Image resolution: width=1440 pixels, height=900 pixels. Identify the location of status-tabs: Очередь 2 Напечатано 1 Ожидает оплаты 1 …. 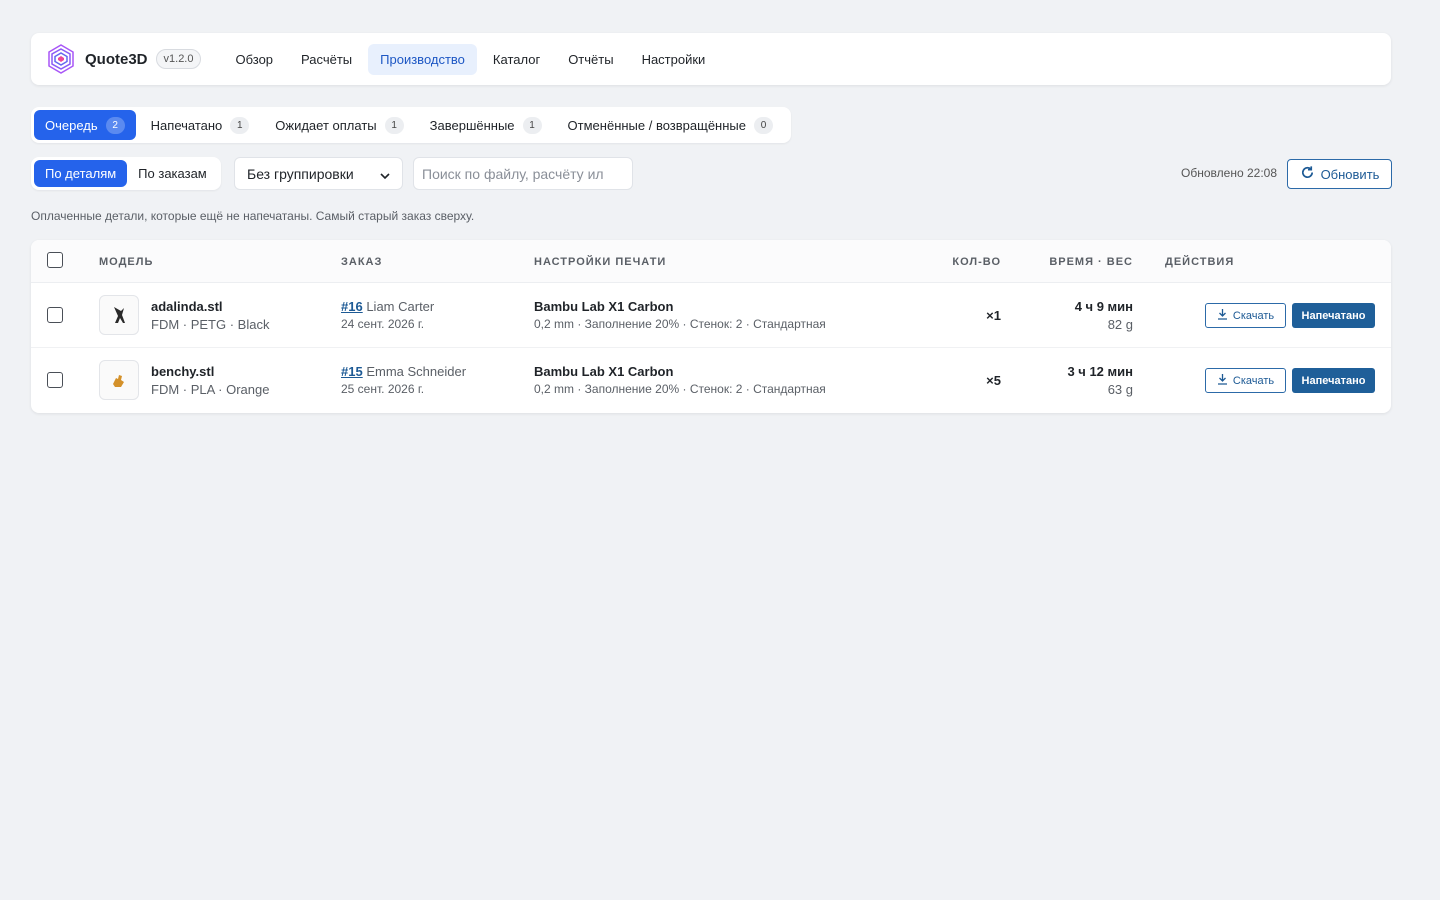
(411, 125).